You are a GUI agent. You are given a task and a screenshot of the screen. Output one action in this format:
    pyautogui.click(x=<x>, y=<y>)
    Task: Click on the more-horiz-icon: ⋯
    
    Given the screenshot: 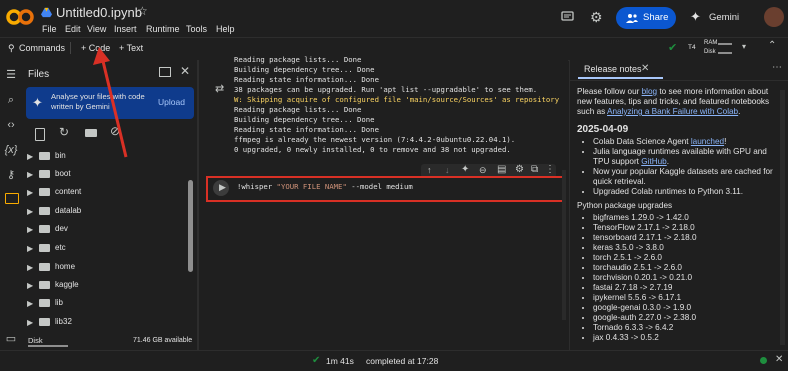 What is the action you would take?
    pyautogui.click(x=777, y=67)
    